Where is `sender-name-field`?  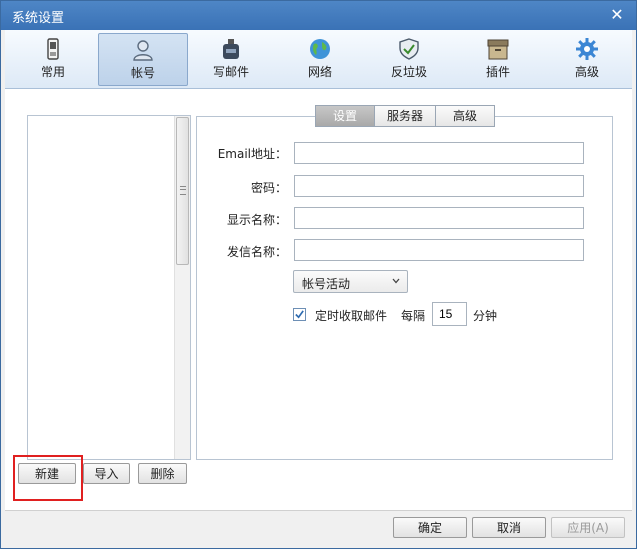
sender-name-field is located at coordinates (439, 250).